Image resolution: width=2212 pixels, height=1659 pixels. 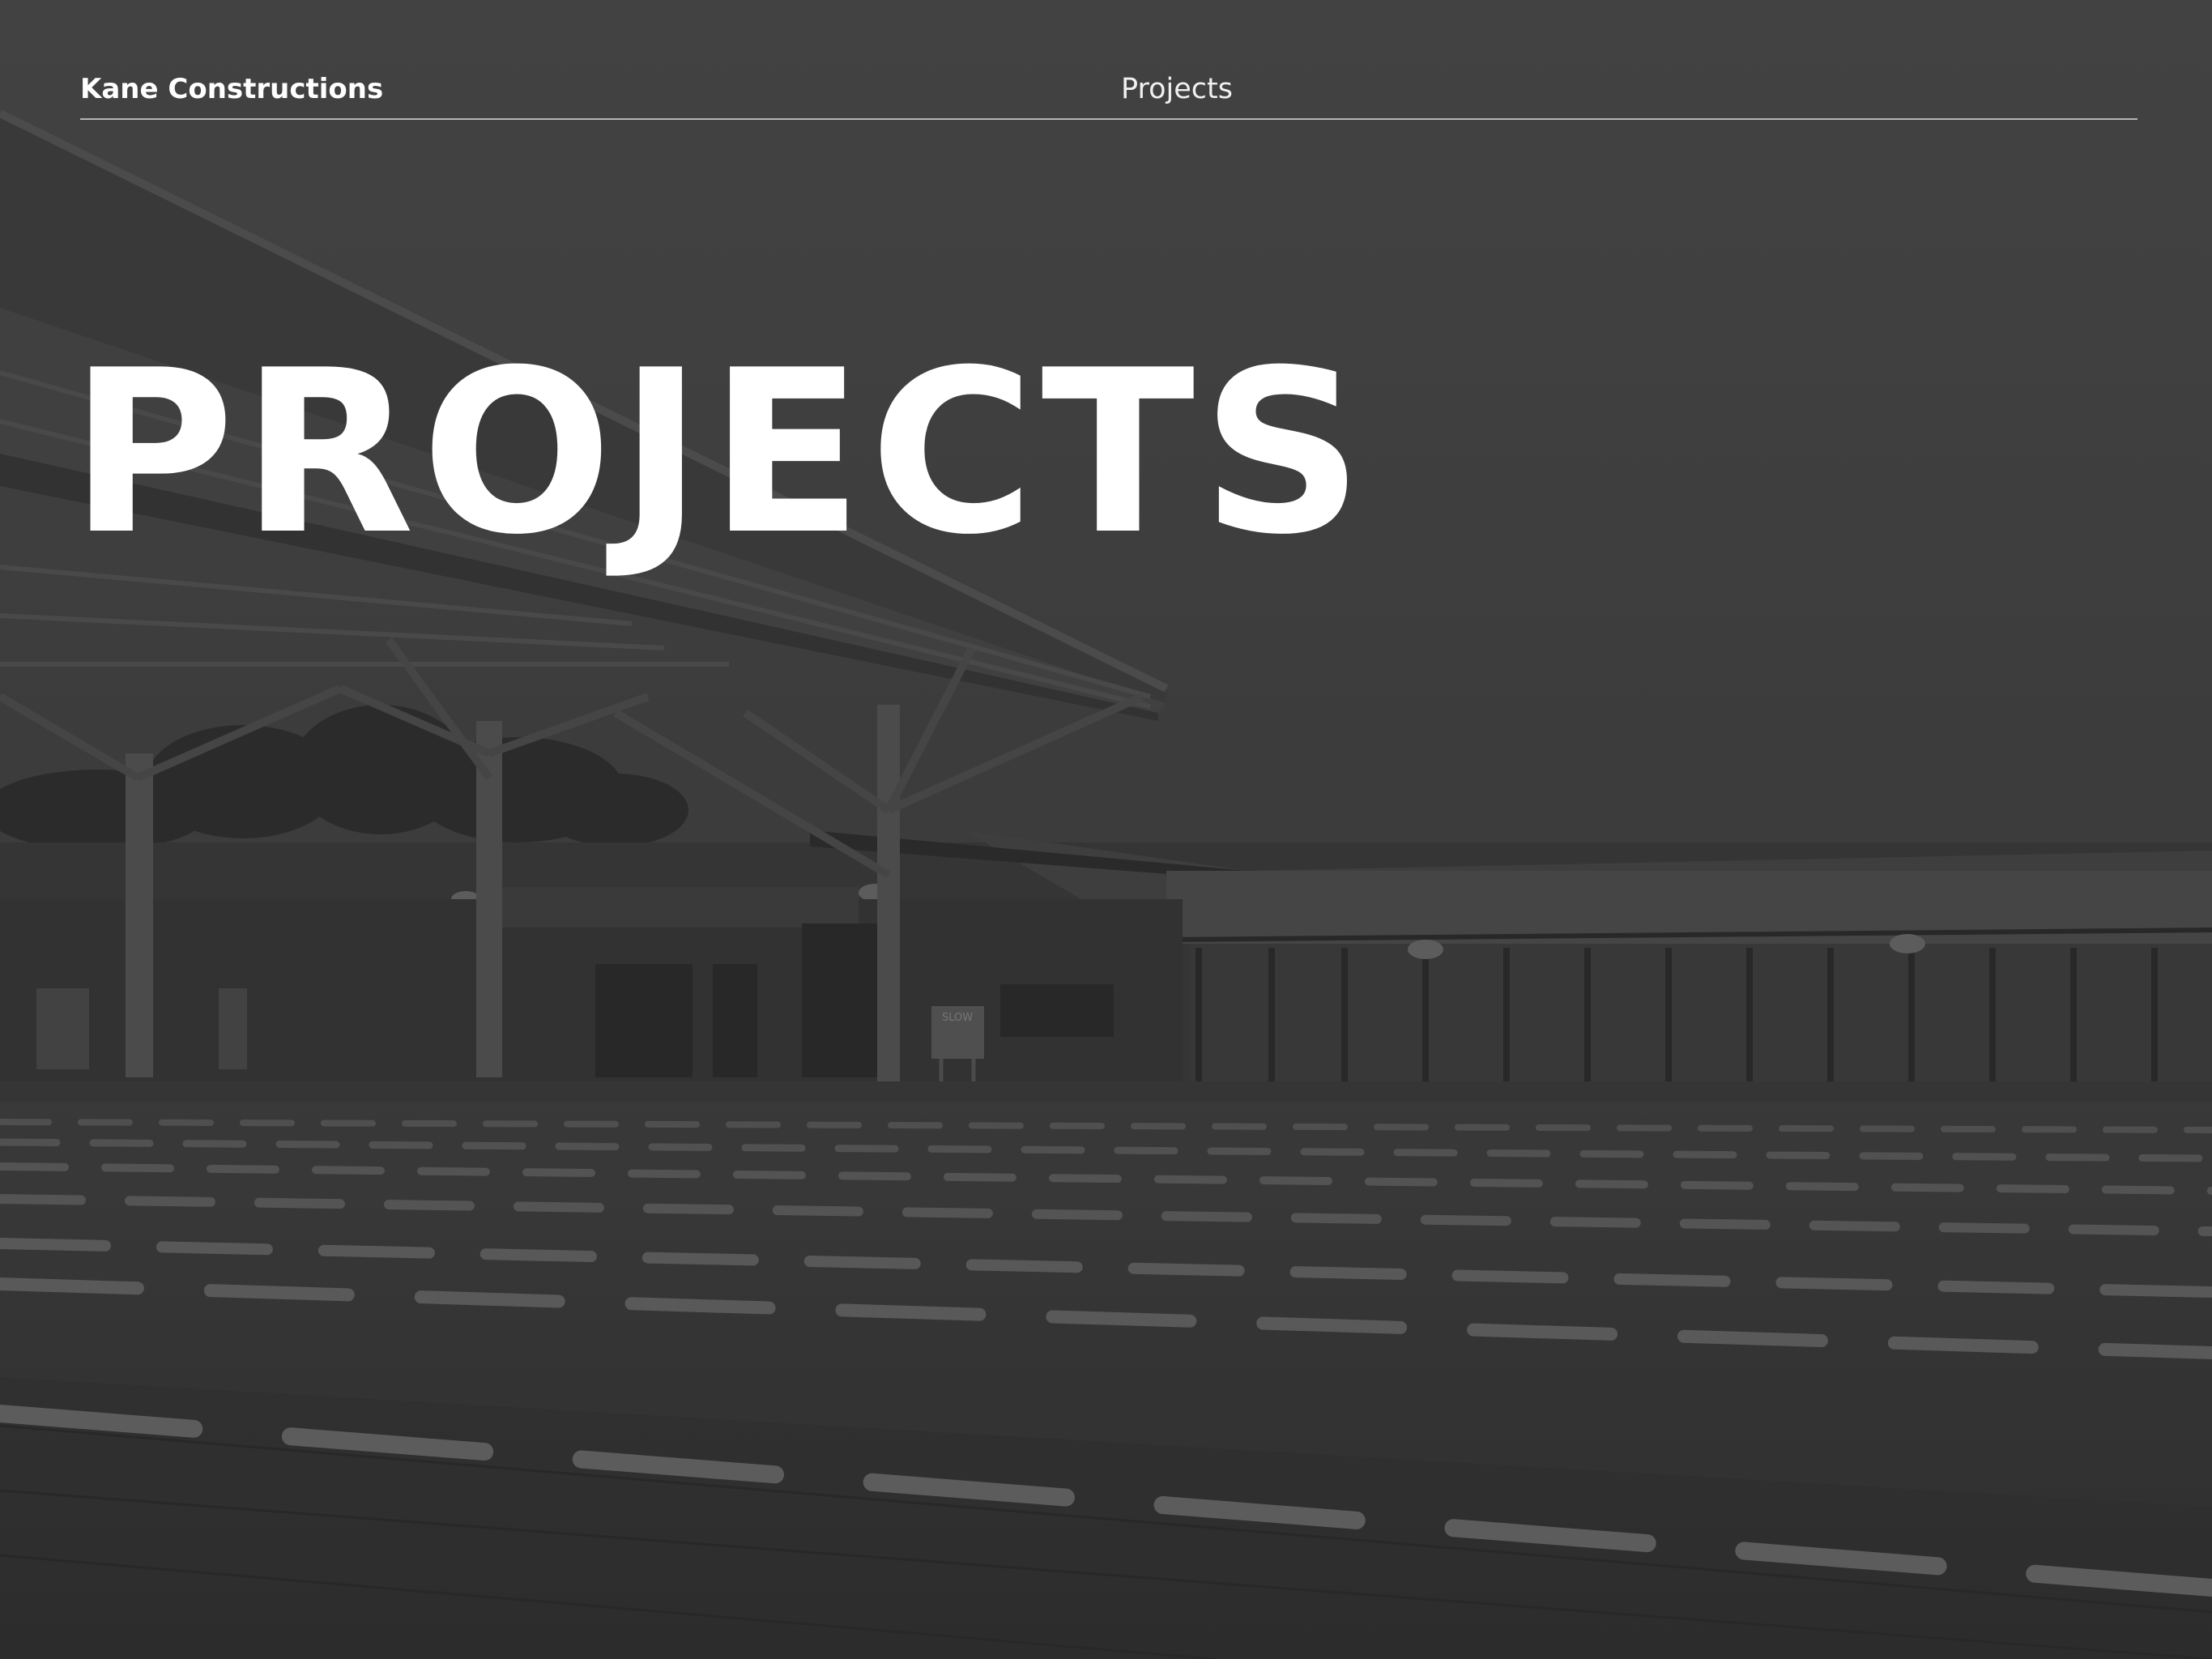 What do you see at coordinates (231, 89) in the screenshot?
I see `brand-name: Kane Constructions` at bounding box center [231, 89].